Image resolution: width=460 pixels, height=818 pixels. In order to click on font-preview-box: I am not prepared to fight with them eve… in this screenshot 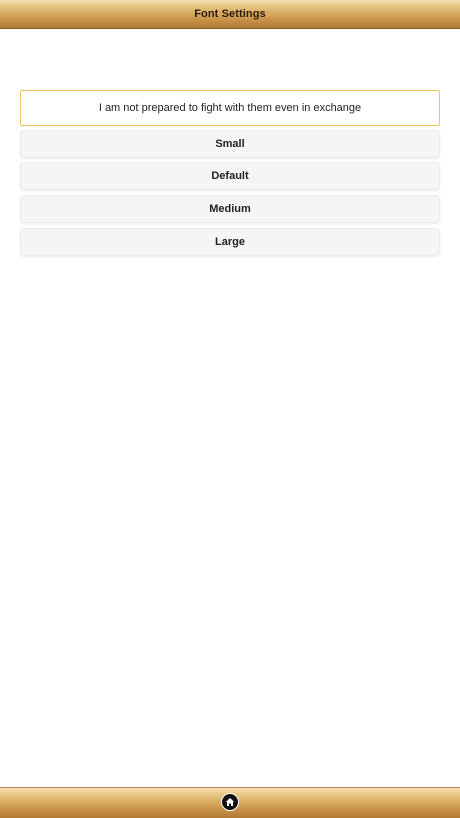, I will do `click(230, 108)`.